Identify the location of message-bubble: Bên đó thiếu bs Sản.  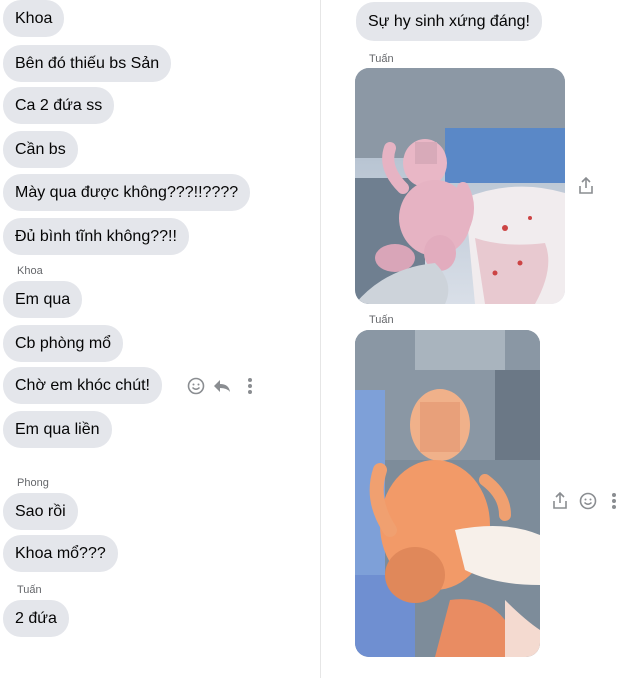
(87, 63).